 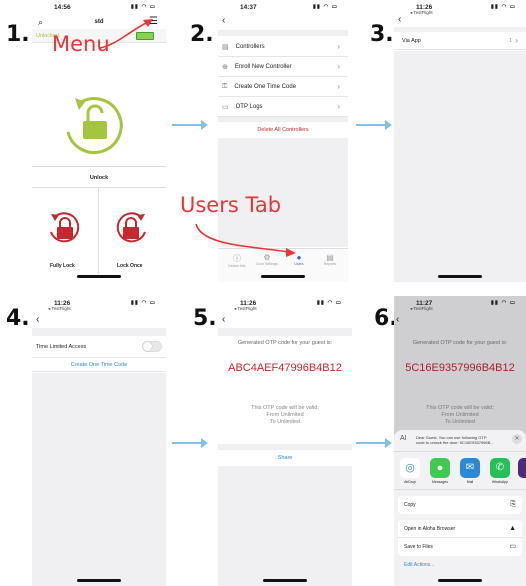 What do you see at coordinates (225, 47) in the screenshot?
I see `controller-icon: ▤` at bounding box center [225, 47].